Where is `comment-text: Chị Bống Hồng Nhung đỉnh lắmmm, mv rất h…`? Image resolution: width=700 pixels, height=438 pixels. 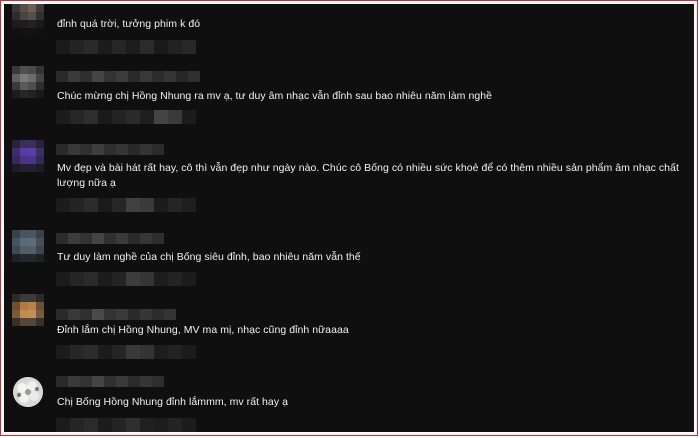 comment-text: Chị Bống Hồng Nhung đỉnh lắmmm, mv rất h… is located at coordinates (172, 402).